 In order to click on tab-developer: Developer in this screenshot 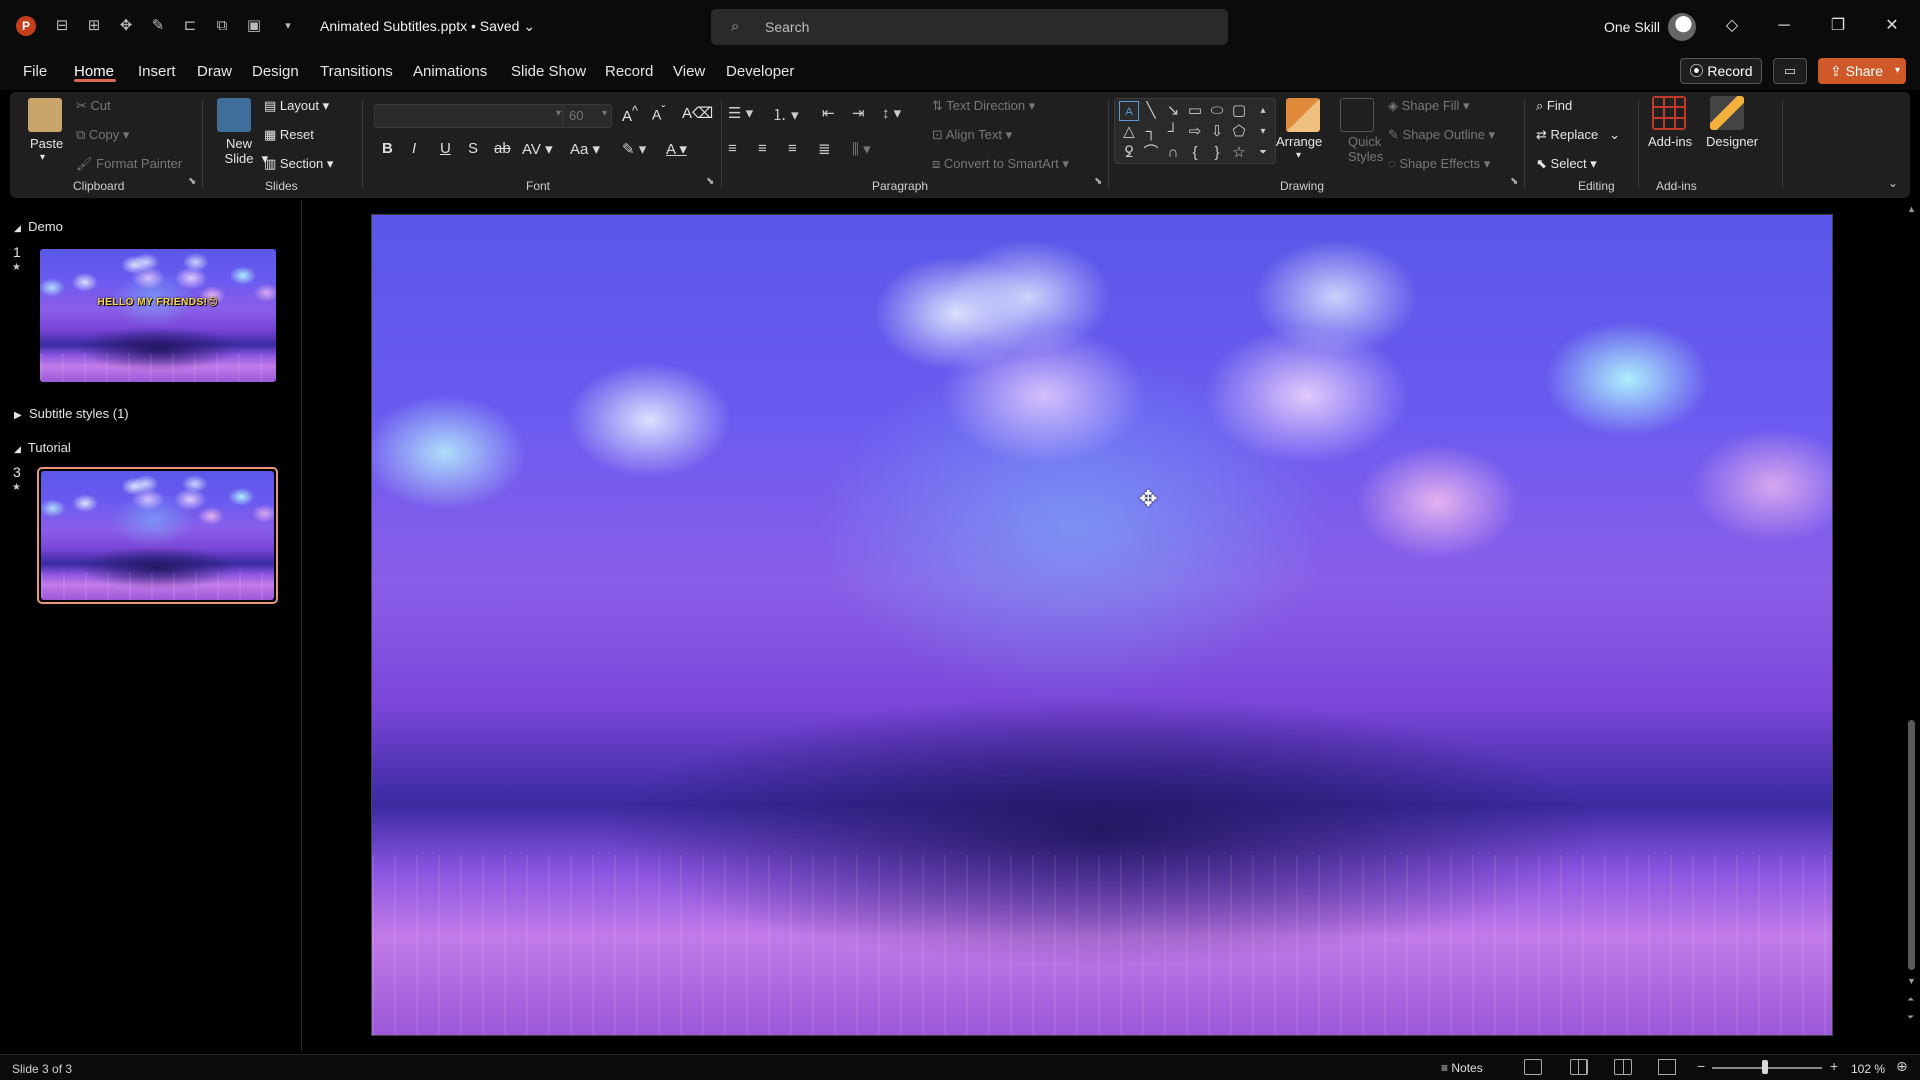, I will do `click(760, 71)`.